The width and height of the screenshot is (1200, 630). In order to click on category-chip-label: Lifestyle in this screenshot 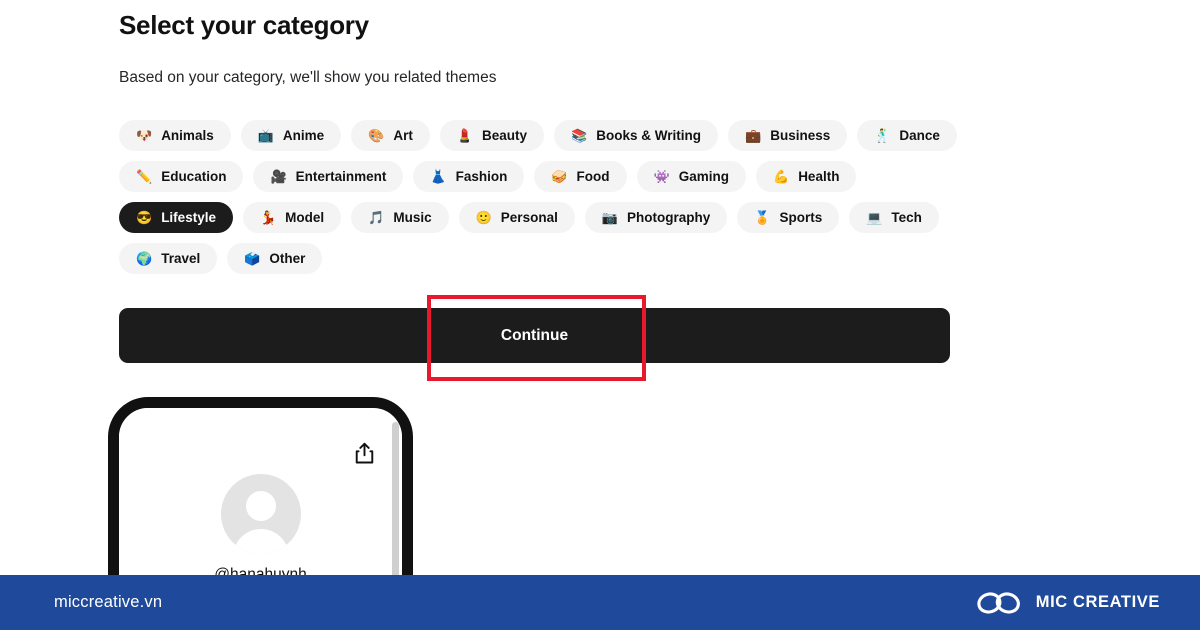, I will do `click(188, 217)`.